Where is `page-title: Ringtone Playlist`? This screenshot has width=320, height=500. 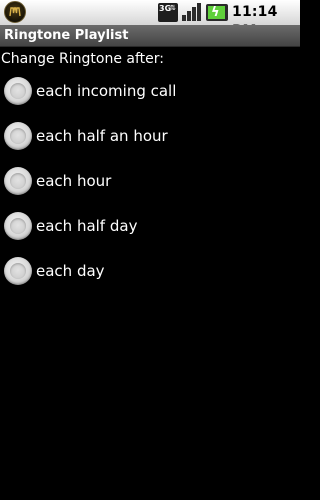
page-title: Ringtone Playlist is located at coordinates (66, 35).